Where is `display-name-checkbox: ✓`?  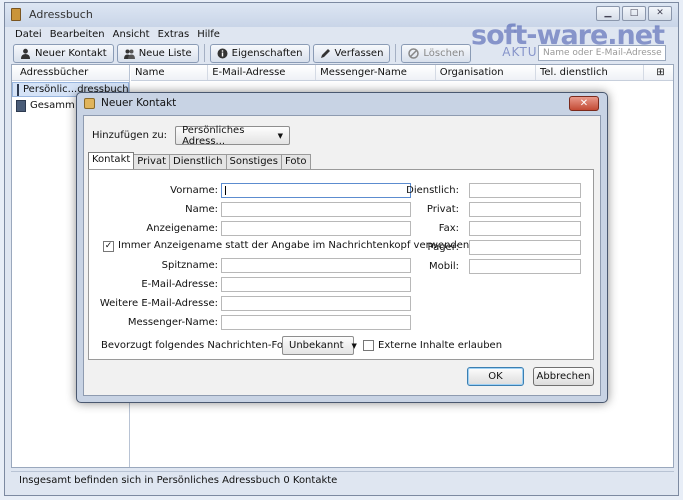 display-name-checkbox: ✓ is located at coordinates (108, 246).